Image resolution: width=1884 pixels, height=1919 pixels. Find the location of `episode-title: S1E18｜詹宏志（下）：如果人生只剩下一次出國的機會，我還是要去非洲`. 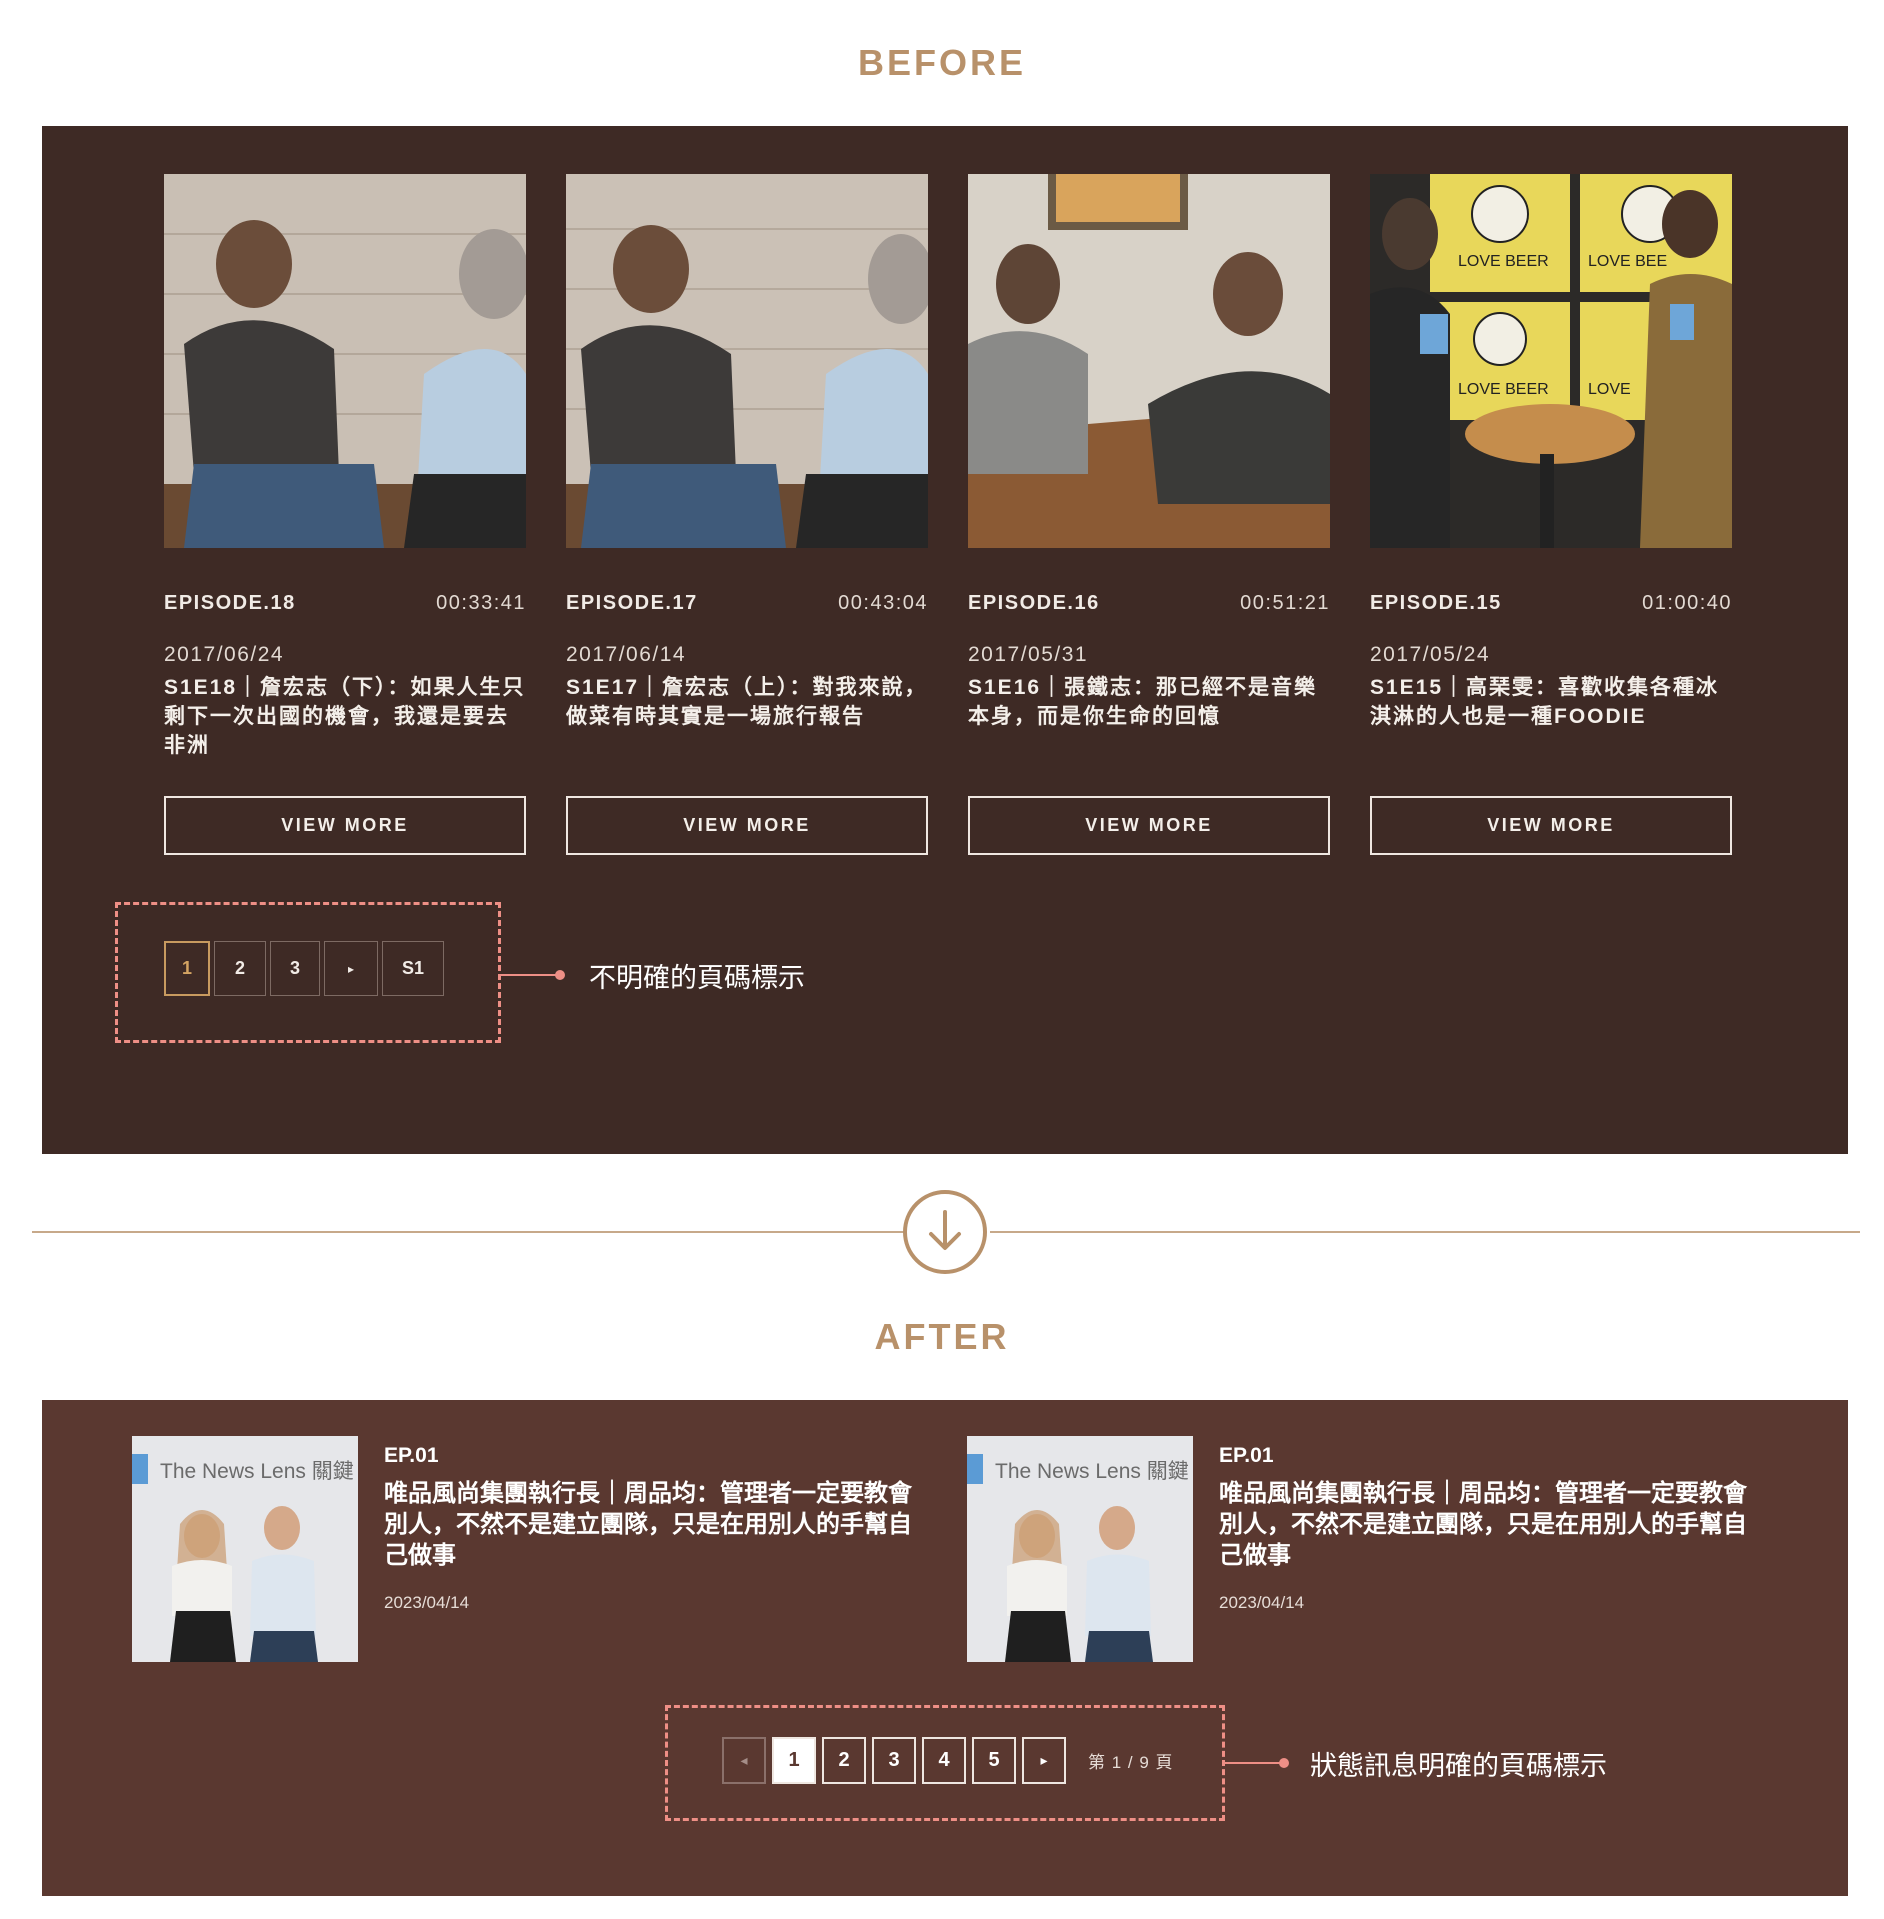

episode-title: S1E18｜詹宏志（下）：如果人生只剩下一次出國的機會，我還是要去非洲 is located at coordinates (345, 716).